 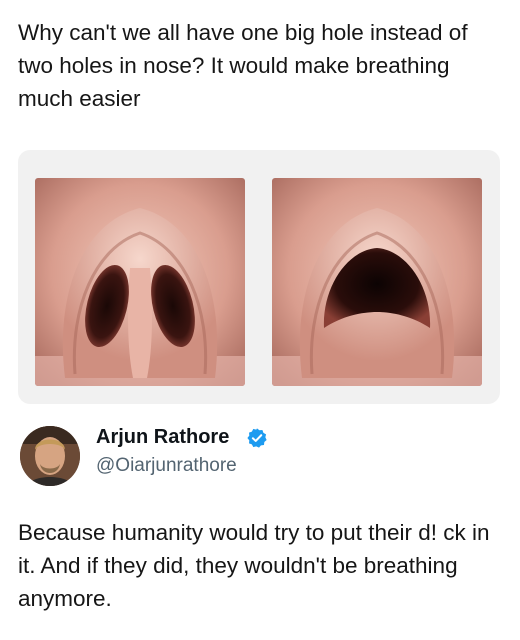 I want to click on user-handle: @Oiarjunrathore, so click(x=166, y=466).